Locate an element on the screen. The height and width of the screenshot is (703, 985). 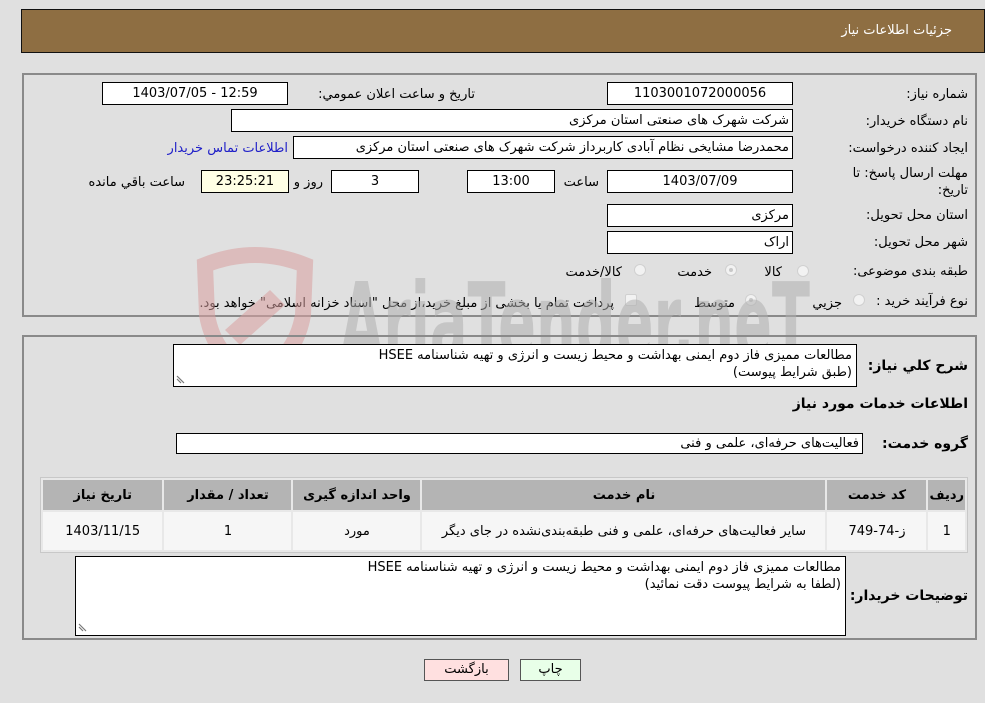
col-service-name: نام خدمت is located at coordinates (624, 495).